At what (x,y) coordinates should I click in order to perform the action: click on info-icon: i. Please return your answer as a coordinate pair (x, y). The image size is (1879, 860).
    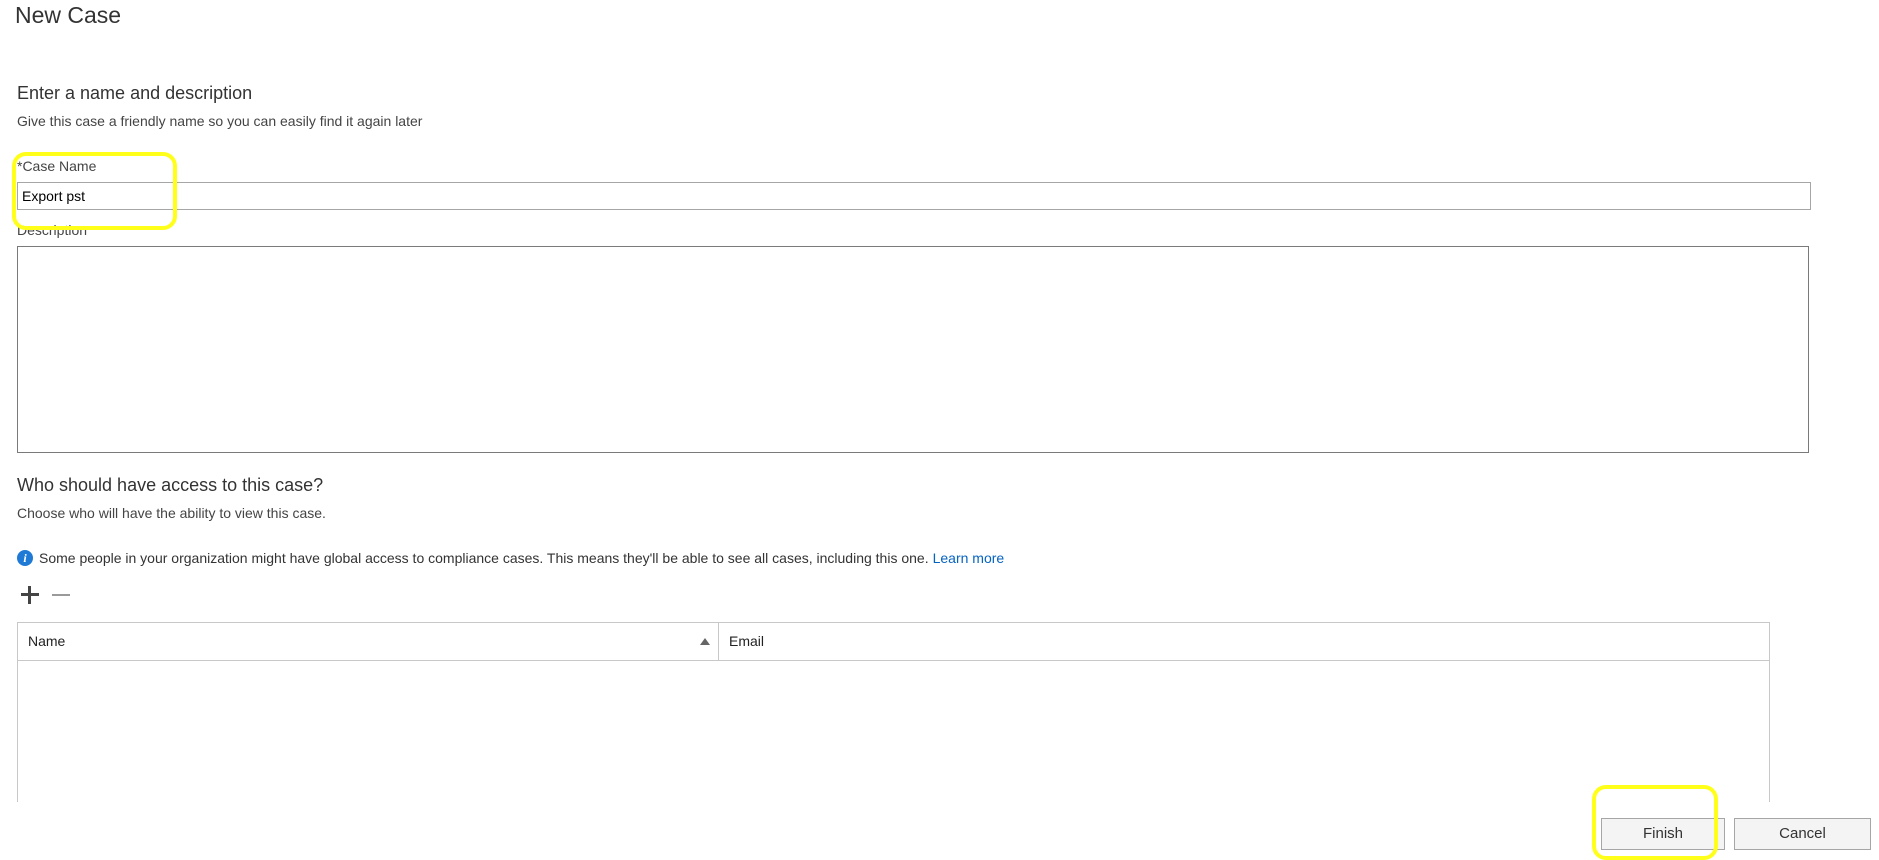
    Looking at the image, I should click on (25, 558).